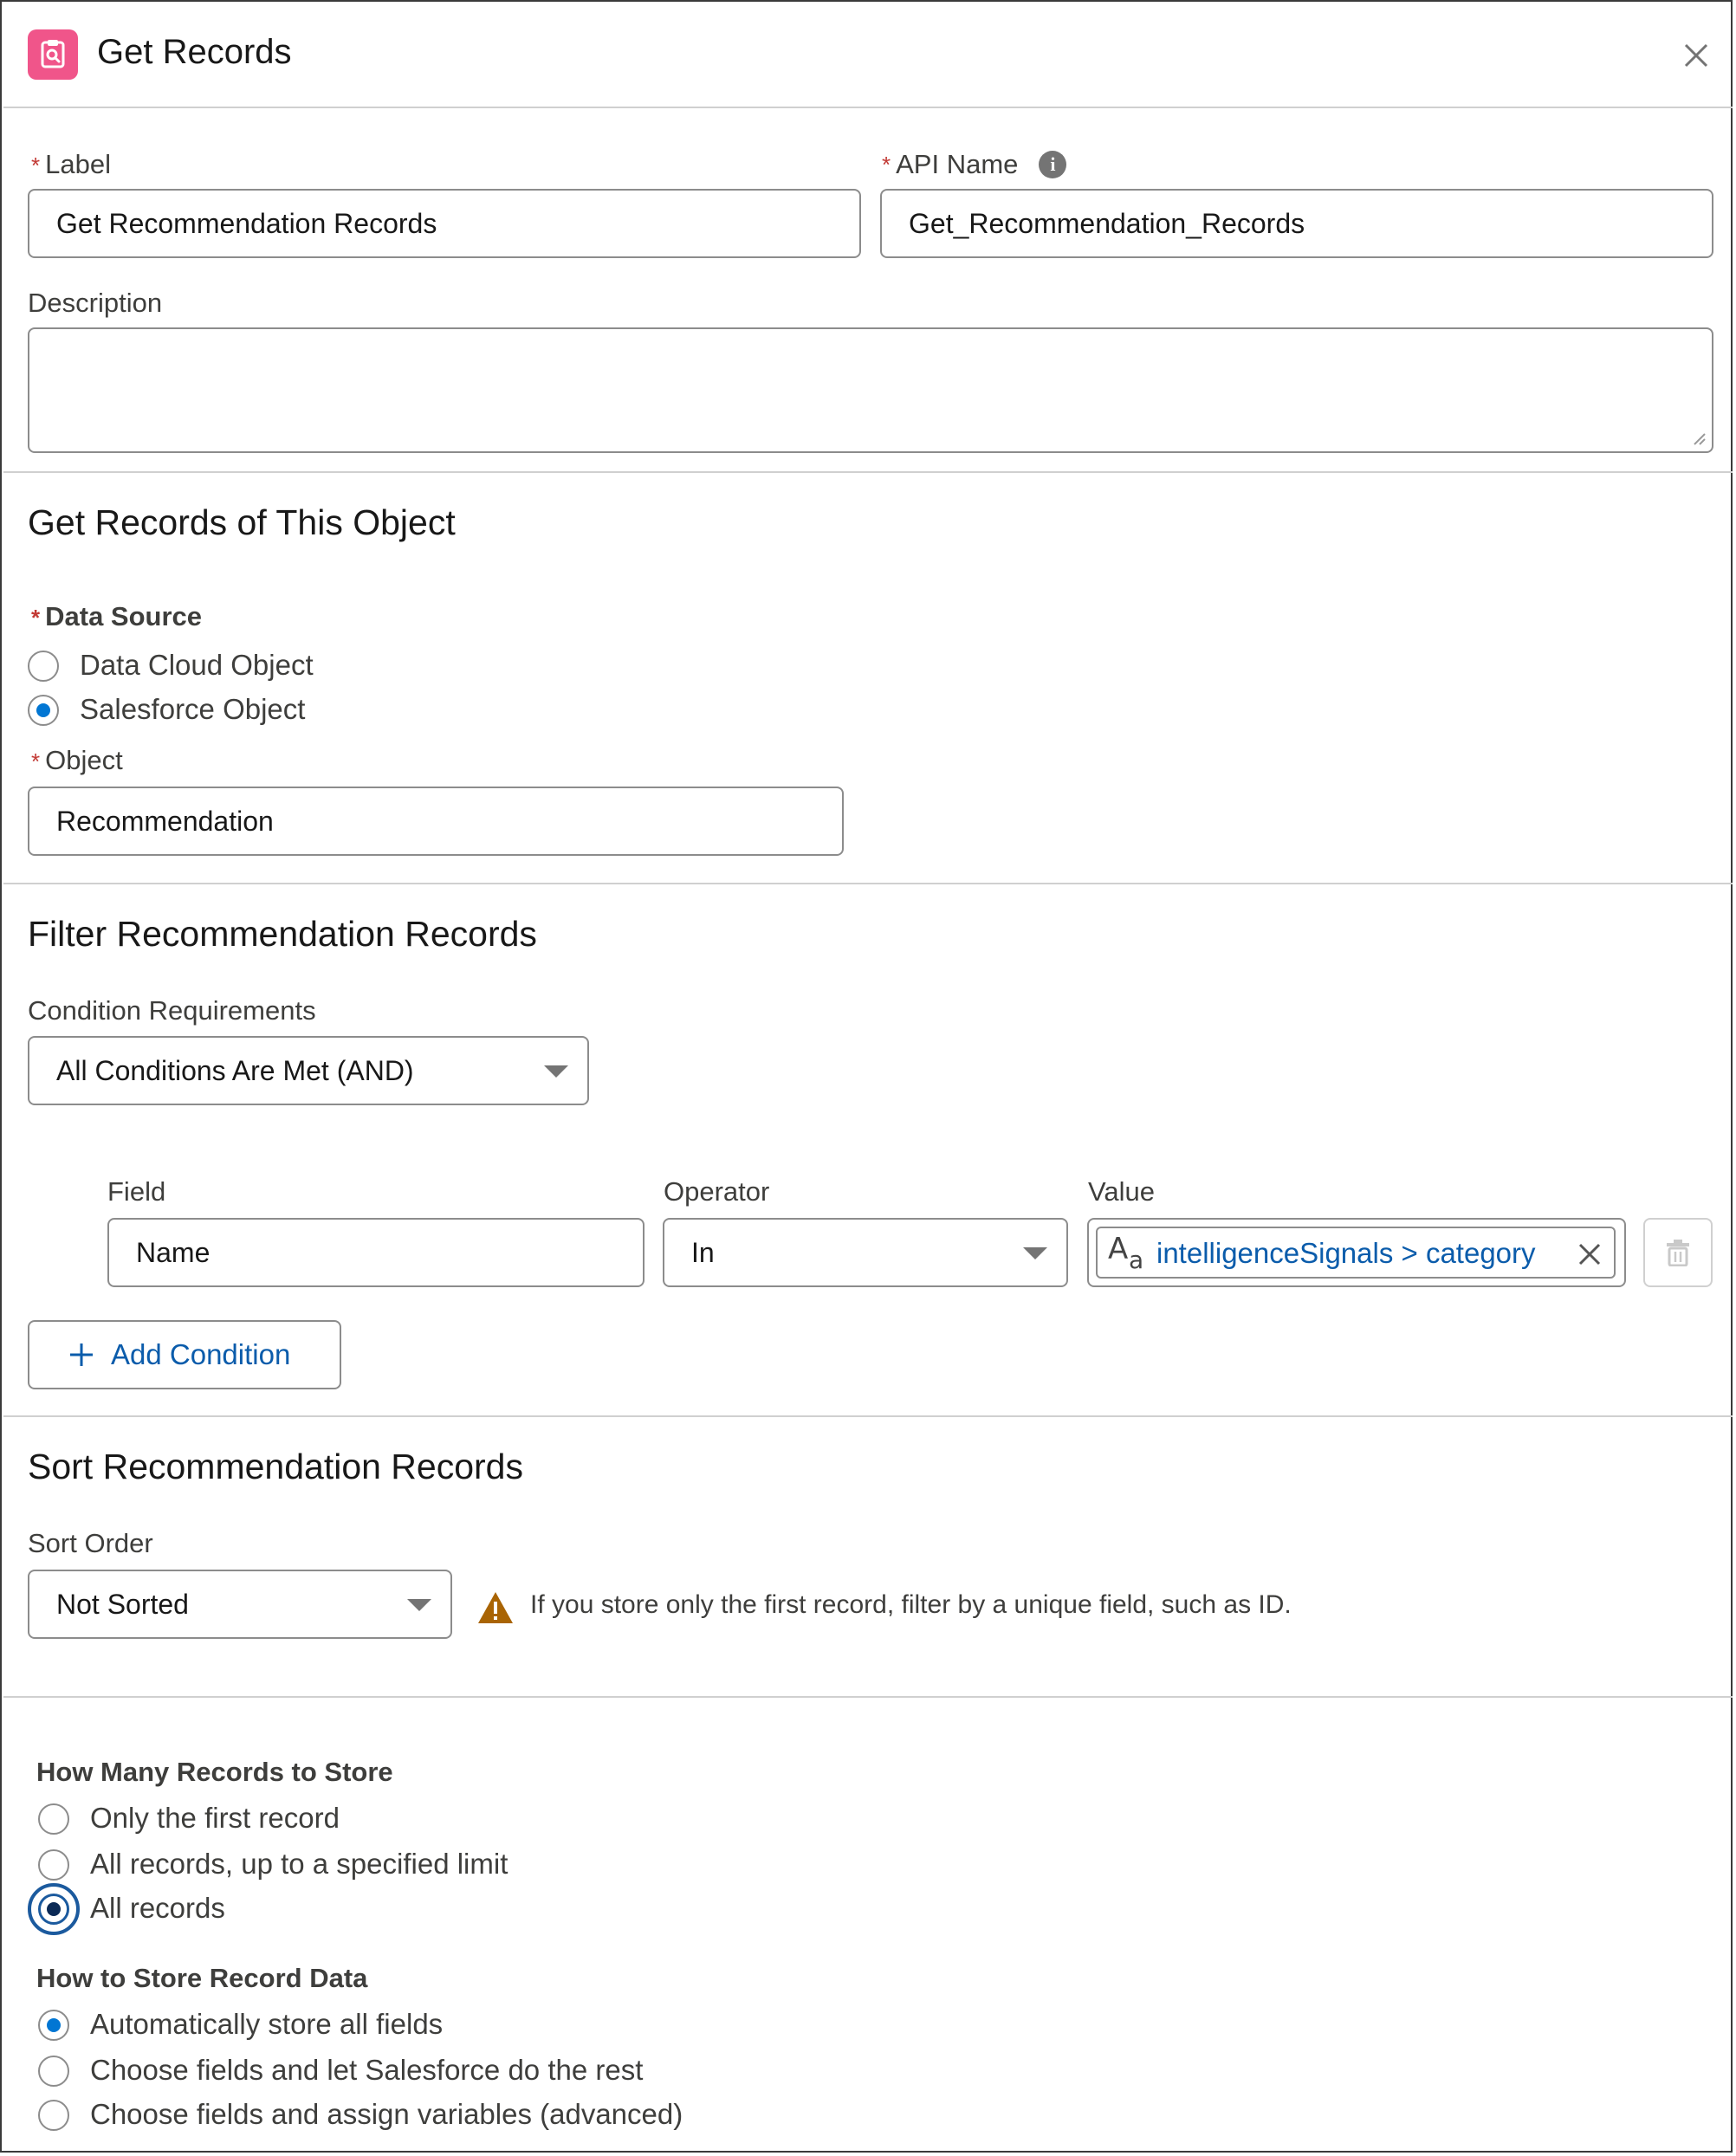  I want to click on how-many-records-label: How Many Records to Store, so click(215, 1772).